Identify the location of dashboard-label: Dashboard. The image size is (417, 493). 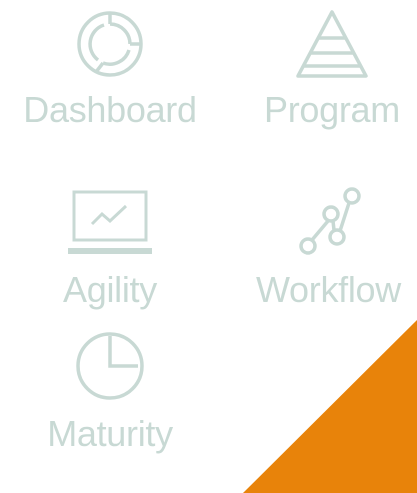
(110, 109).